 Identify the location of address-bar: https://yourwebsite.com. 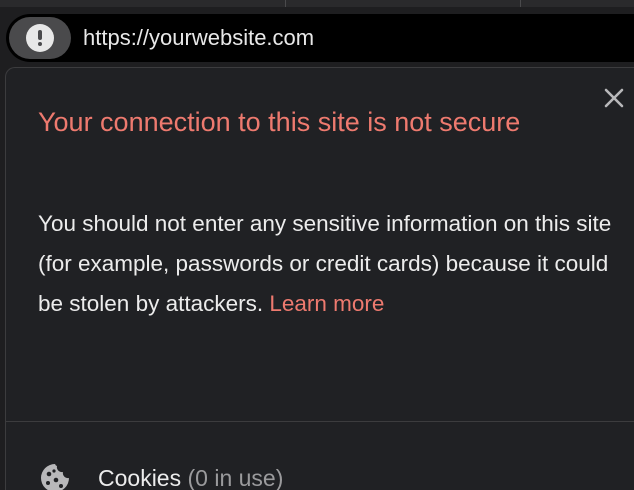
(320, 38).